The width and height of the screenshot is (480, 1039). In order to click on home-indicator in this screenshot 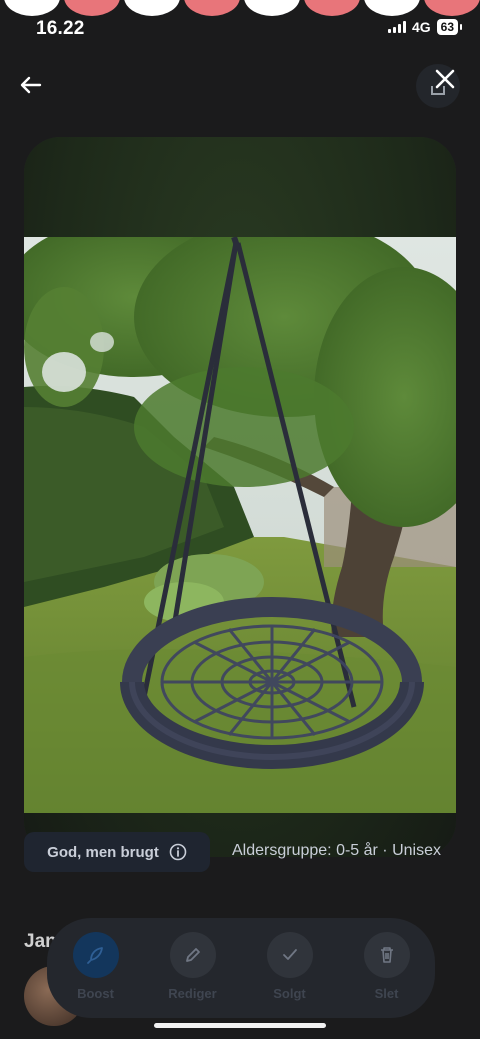, I will do `click(240, 1025)`.